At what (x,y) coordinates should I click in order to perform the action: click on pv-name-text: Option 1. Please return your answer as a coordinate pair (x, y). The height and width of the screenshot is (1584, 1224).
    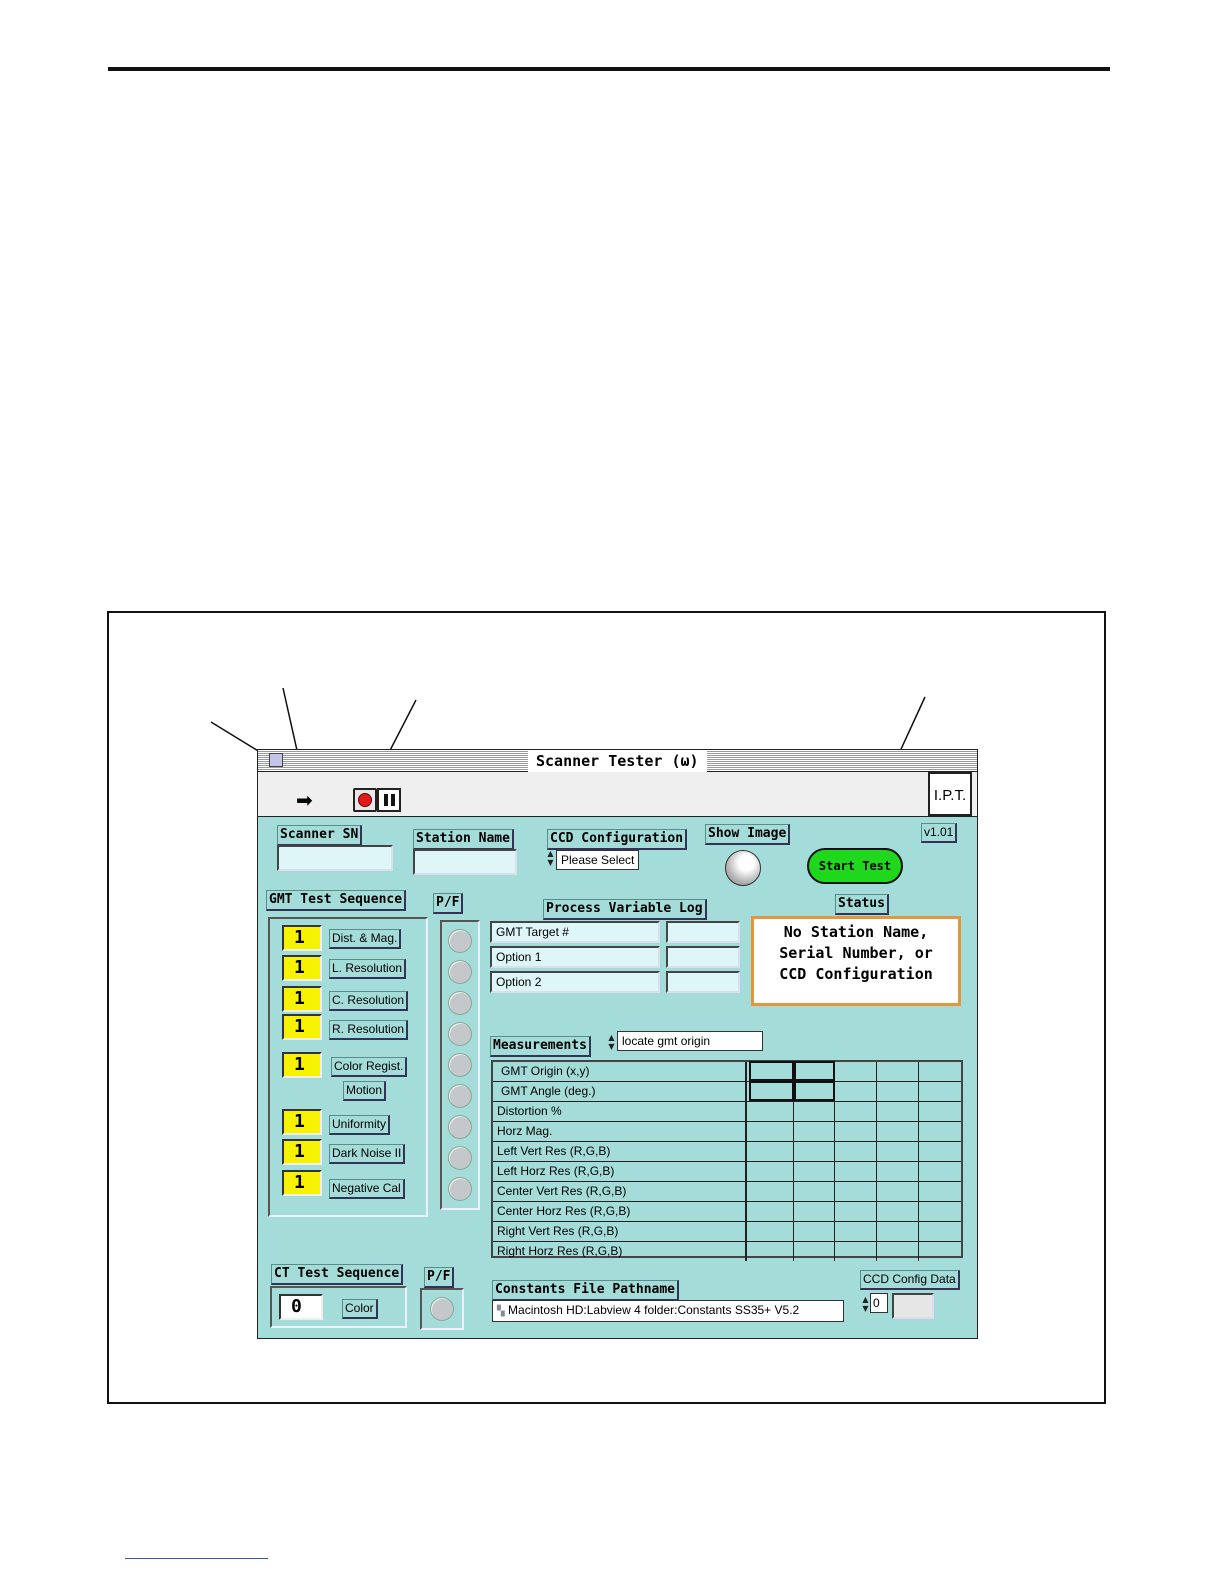
    Looking at the image, I should click on (519, 957).